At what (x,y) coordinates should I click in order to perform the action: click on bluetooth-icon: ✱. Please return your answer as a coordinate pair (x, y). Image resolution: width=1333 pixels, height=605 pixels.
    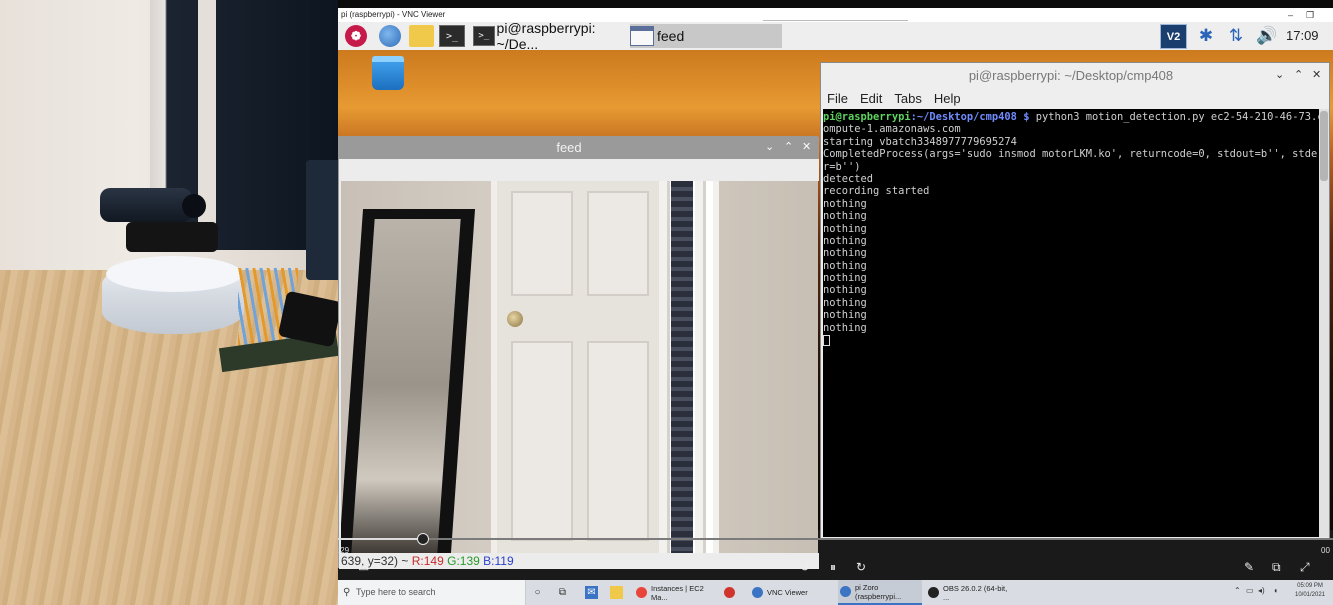
    Looking at the image, I should click on (1206, 36).